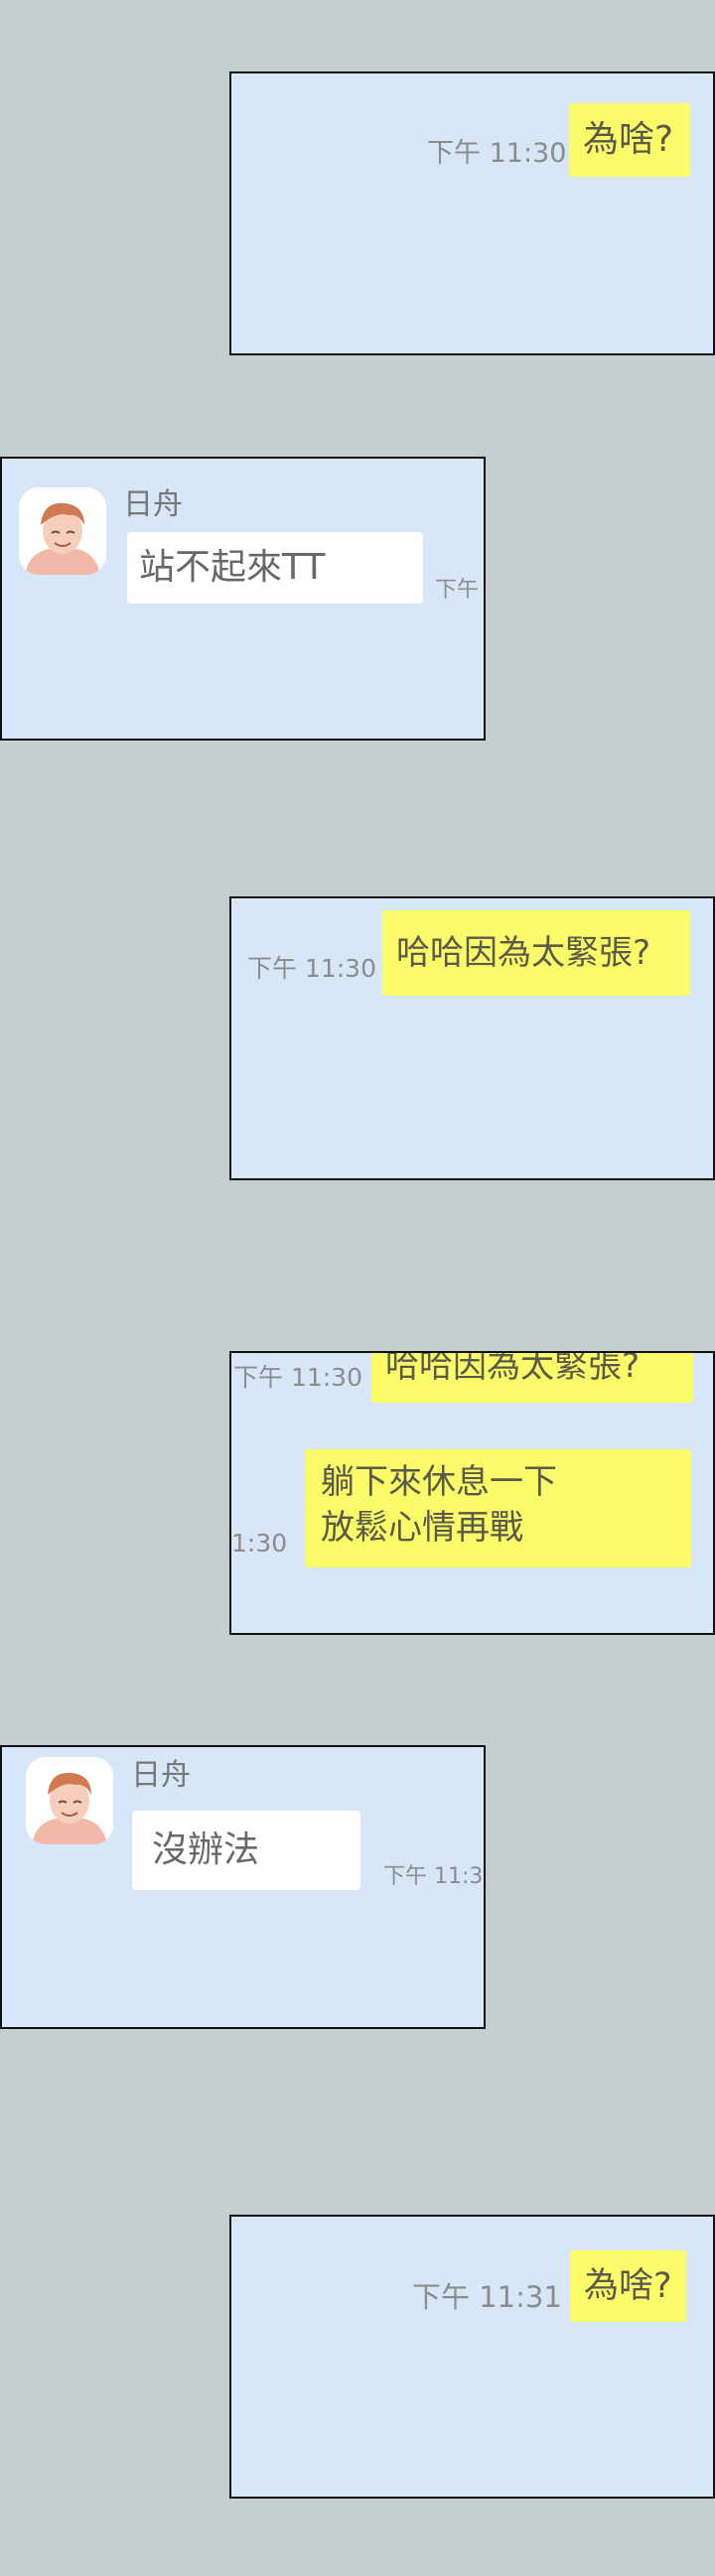 The width and height of the screenshot is (715, 2576). What do you see at coordinates (434, 1876) in the screenshot?
I see `message-timestamp: 下午 11:3` at bounding box center [434, 1876].